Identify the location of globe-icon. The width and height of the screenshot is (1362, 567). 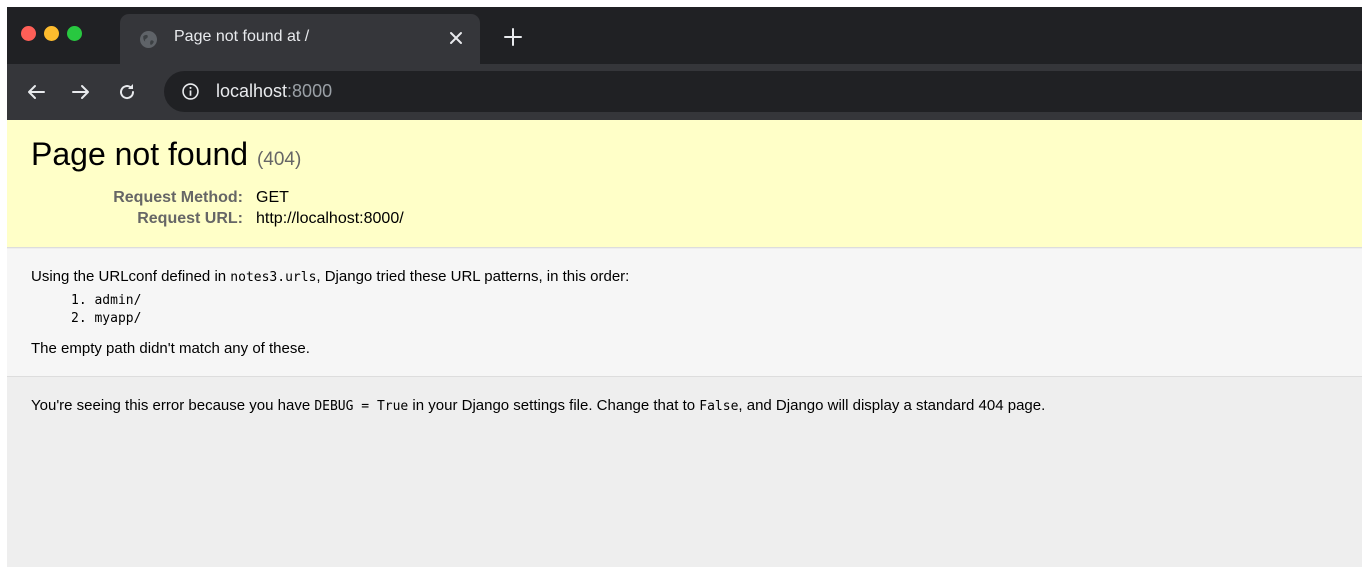
(148, 39).